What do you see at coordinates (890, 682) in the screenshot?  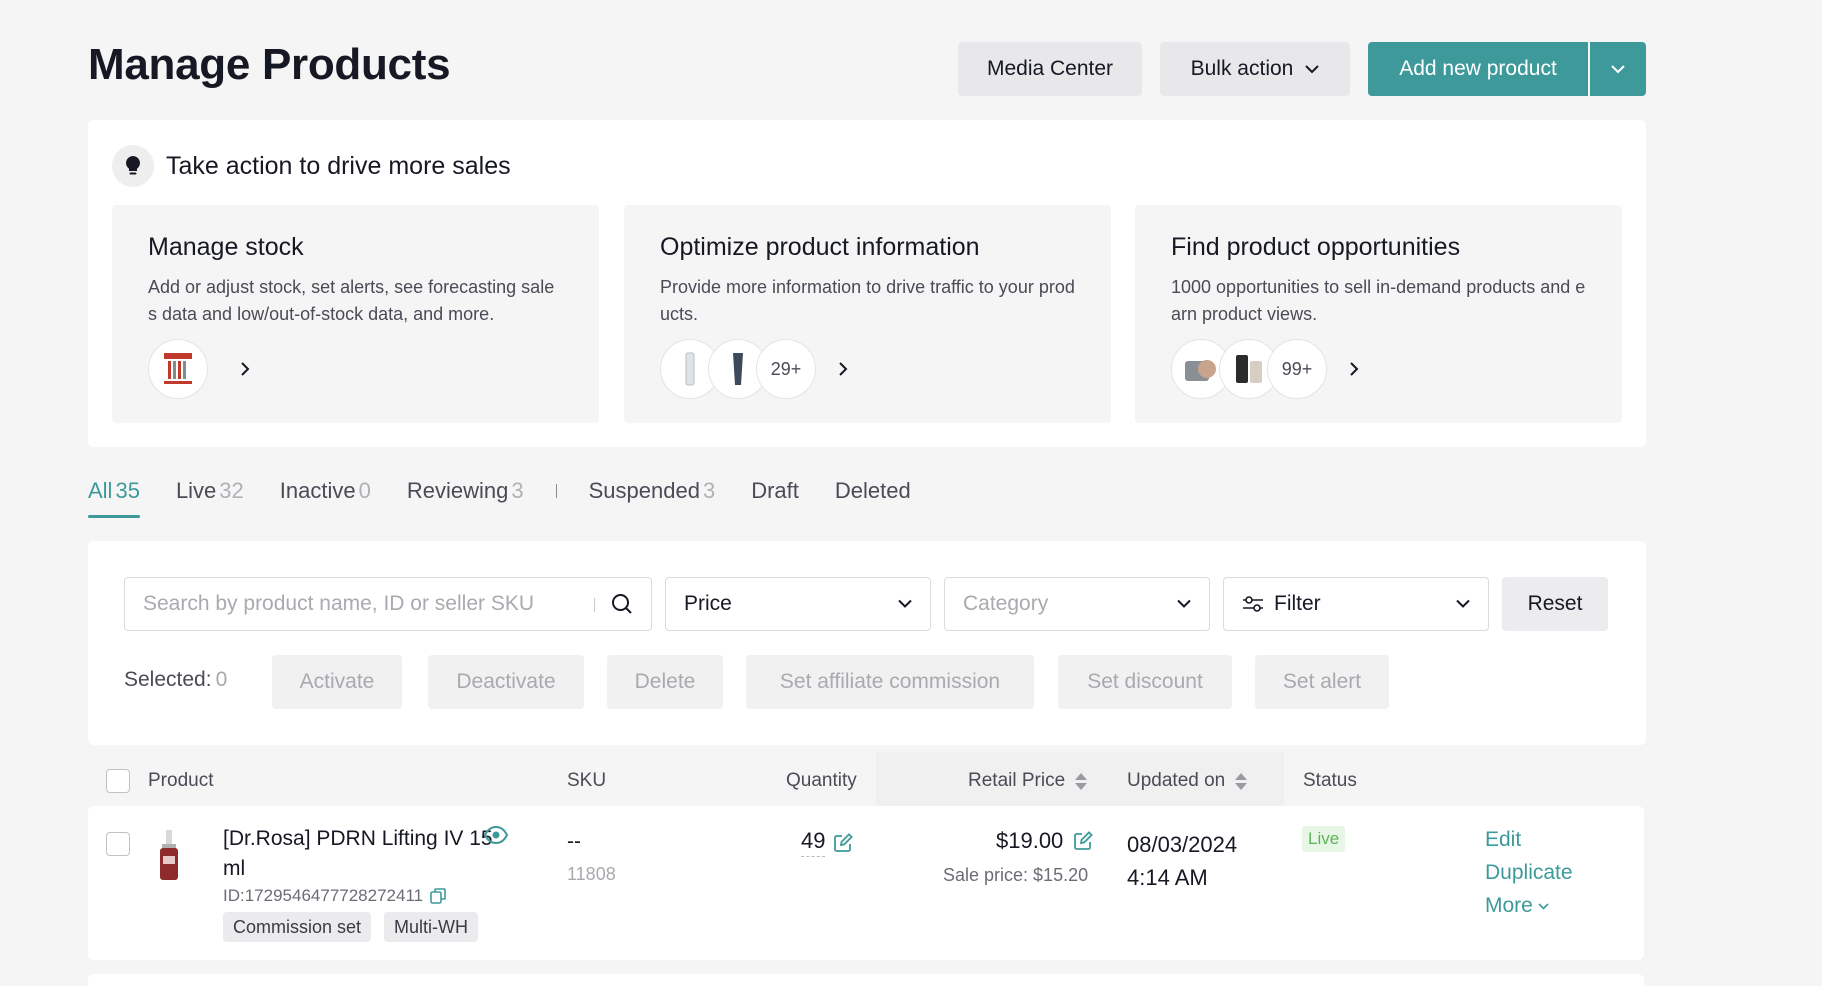 I see `set-affiliate-commission-button: Set affiliate commission` at bounding box center [890, 682].